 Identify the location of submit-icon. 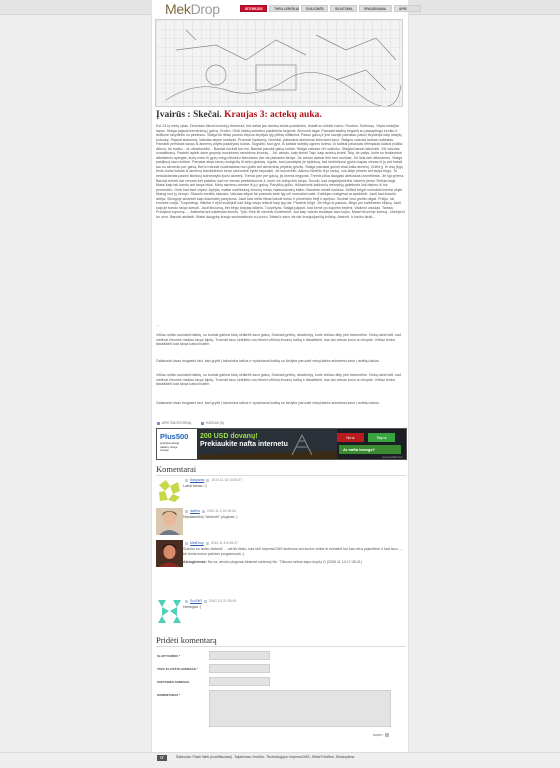
(386, 735).